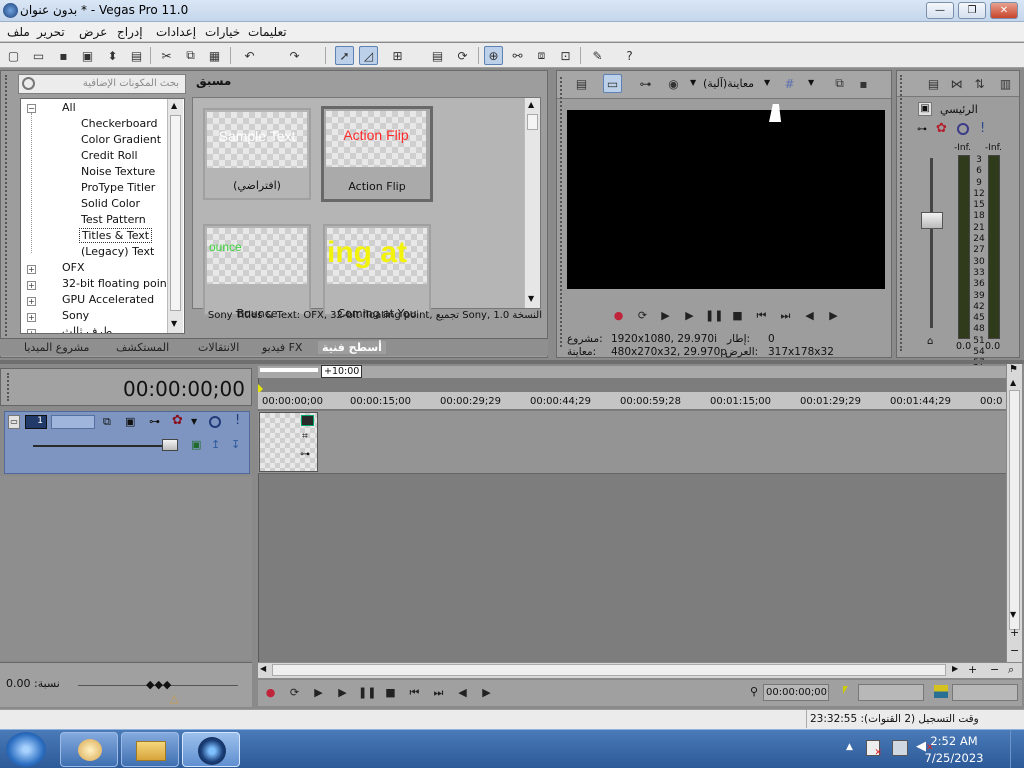 Image resolution: width=1024 pixels, height=768 pixels. What do you see at coordinates (796, 692) in the screenshot?
I see `cursor-time-field: 00:00:00;00` at bounding box center [796, 692].